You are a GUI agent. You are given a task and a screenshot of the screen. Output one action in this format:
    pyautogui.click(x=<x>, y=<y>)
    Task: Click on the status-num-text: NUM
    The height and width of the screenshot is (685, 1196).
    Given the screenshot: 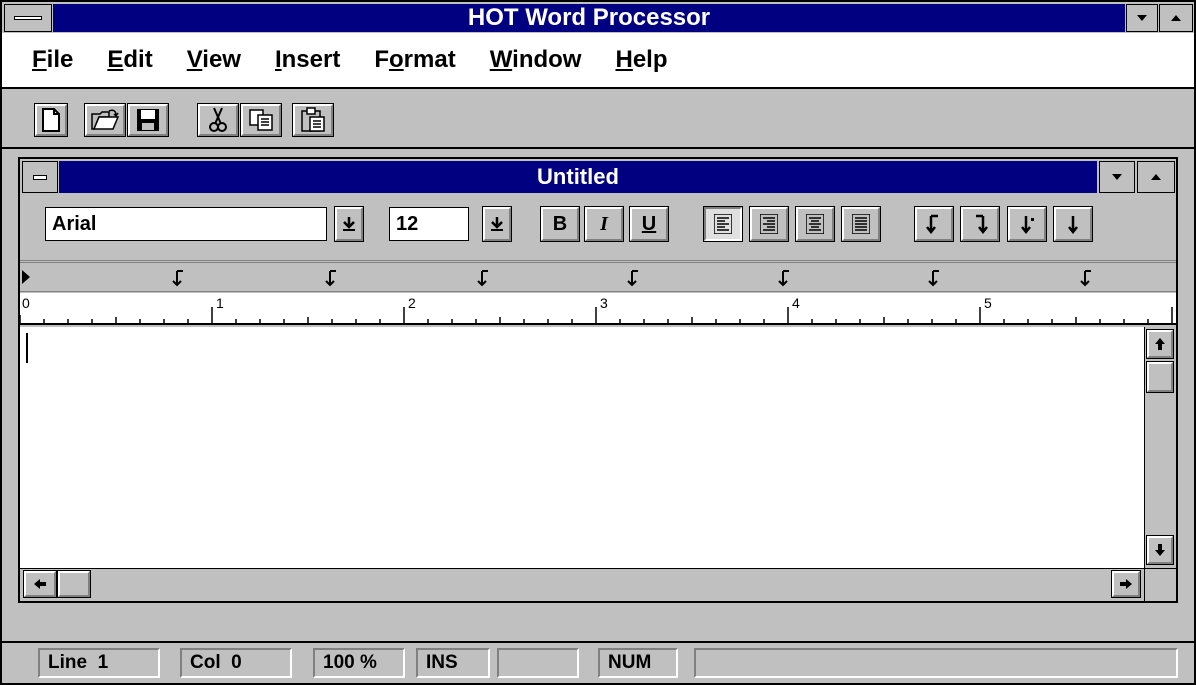 What is the action you would take?
    pyautogui.click(x=630, y=662)
    